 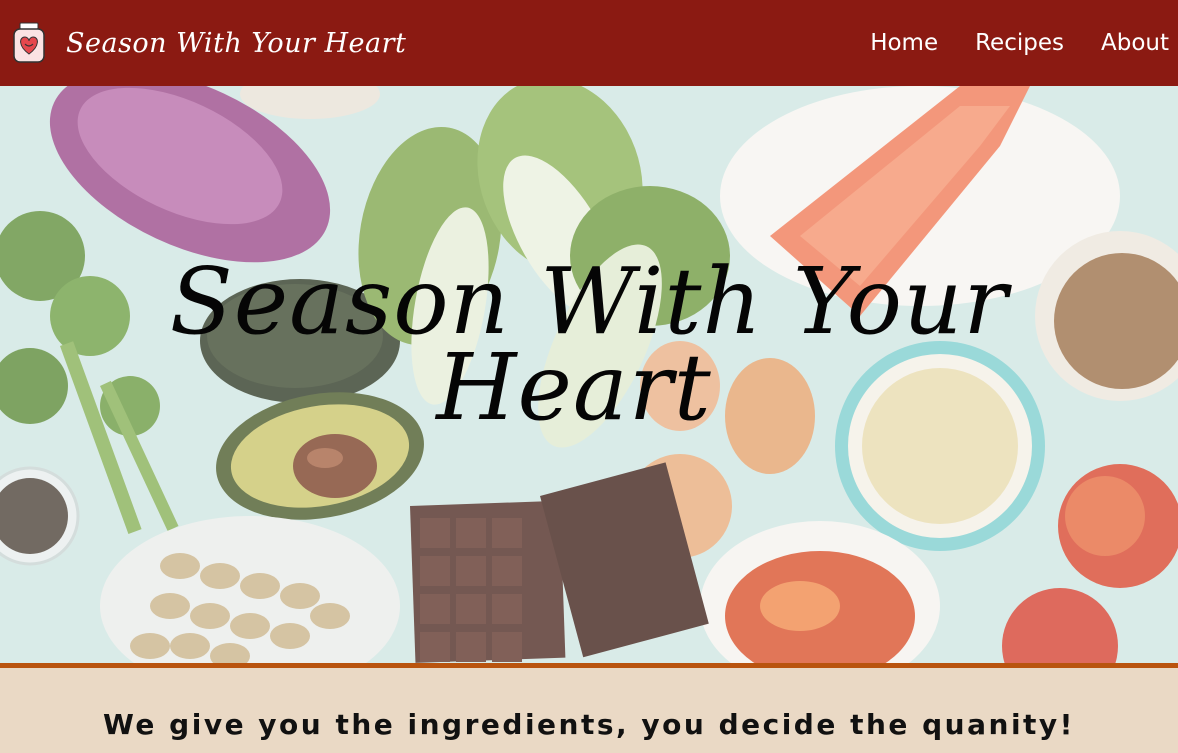 What do you see at coordinates (1135, 43) in the screenshot?
I see `nav-about-link: About` at bounding box center [1135, 43].